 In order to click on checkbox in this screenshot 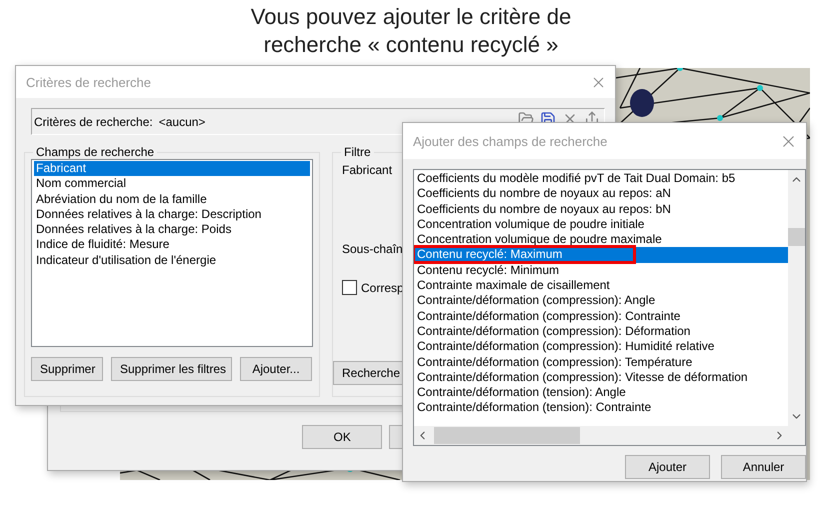, I will do `click(349, 287)`.